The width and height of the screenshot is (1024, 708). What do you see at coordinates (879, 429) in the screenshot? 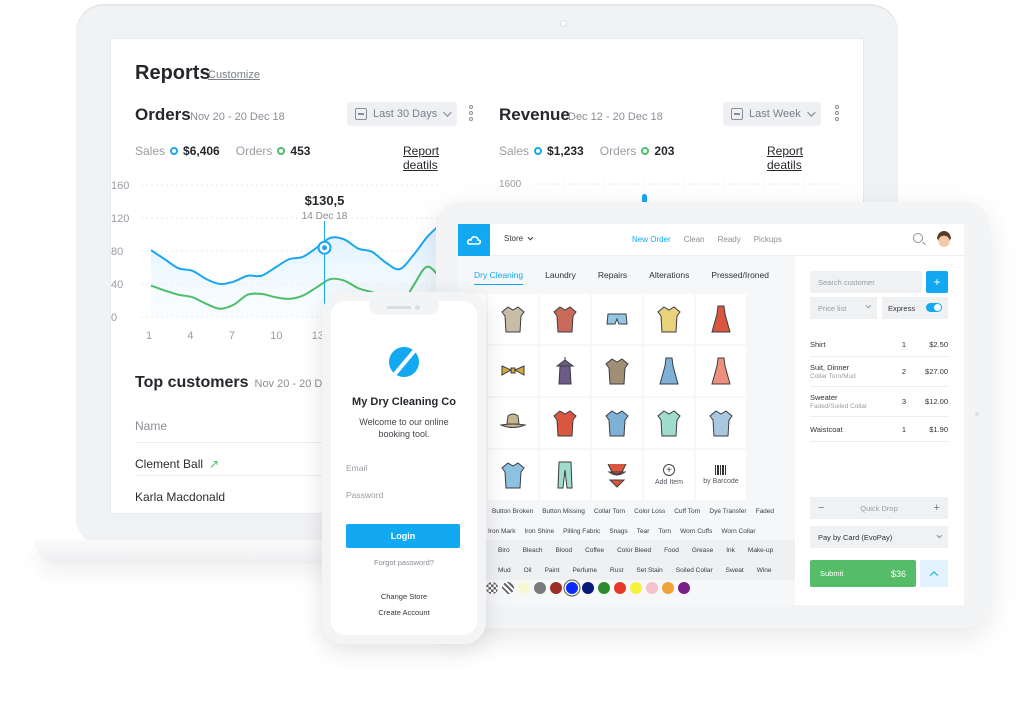
I see `order-item-row: Waistcoat 1 $1.90` at bounding box center [879, 429].